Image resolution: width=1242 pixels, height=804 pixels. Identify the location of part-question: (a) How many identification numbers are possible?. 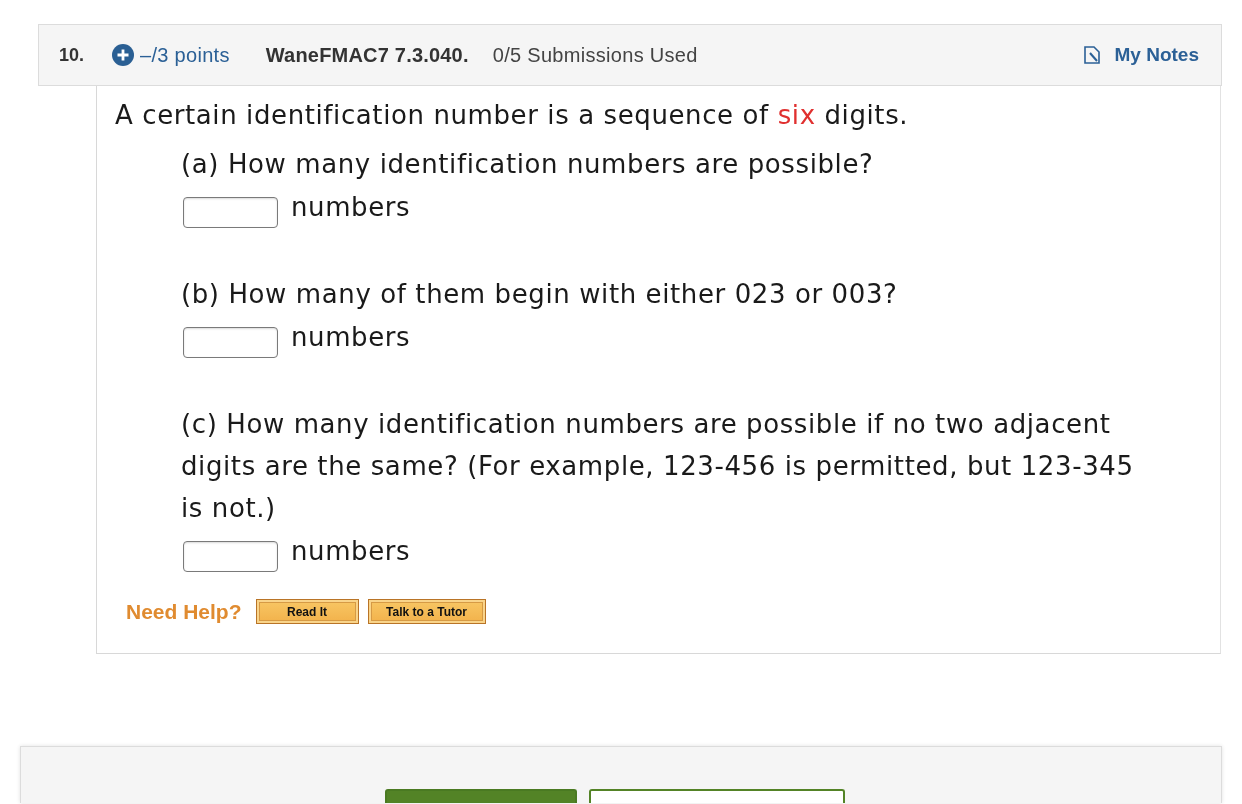
(528, 164).